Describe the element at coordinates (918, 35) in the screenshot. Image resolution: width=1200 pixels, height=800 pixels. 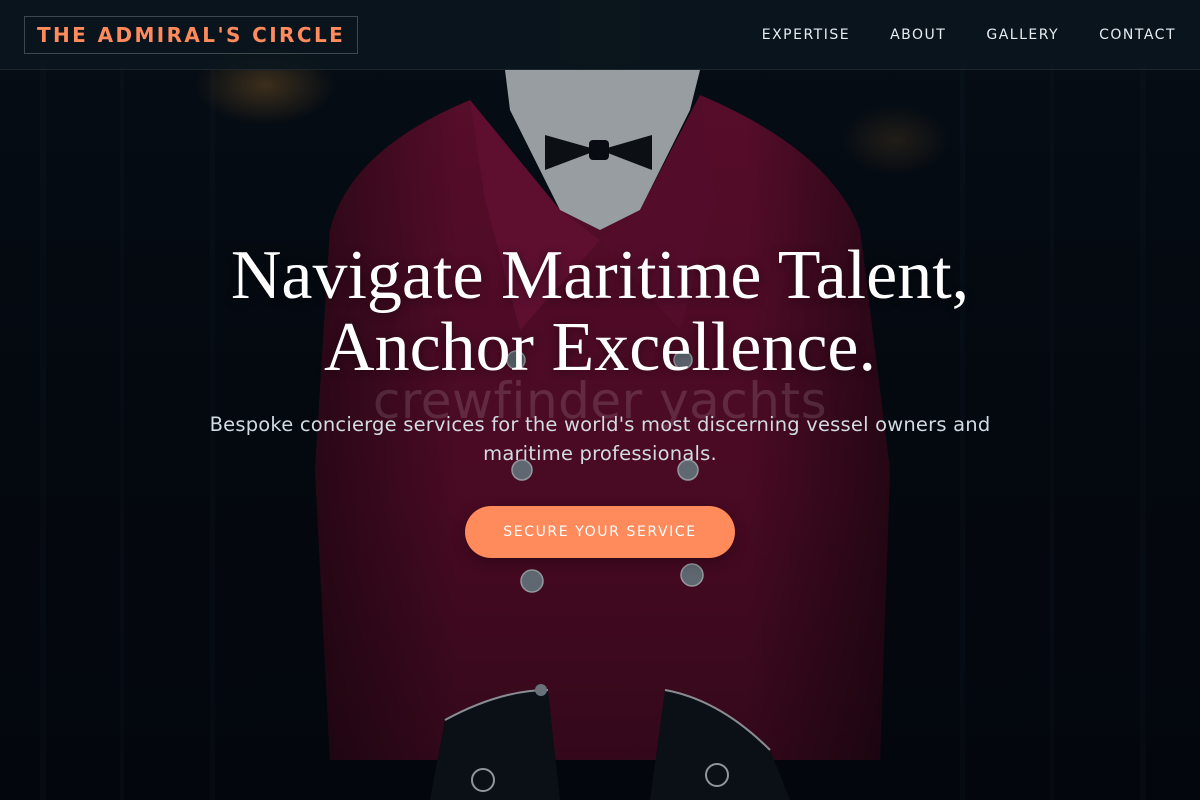
I see `nav-link-about: ABOUT` at that location.